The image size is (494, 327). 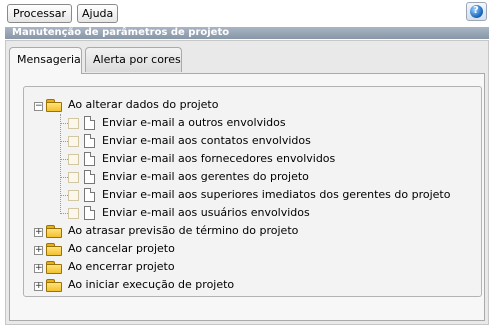 I want to click on tree-item-label: Enviar e-mail aos contatos envolvidos, so click(x=206, y=141).